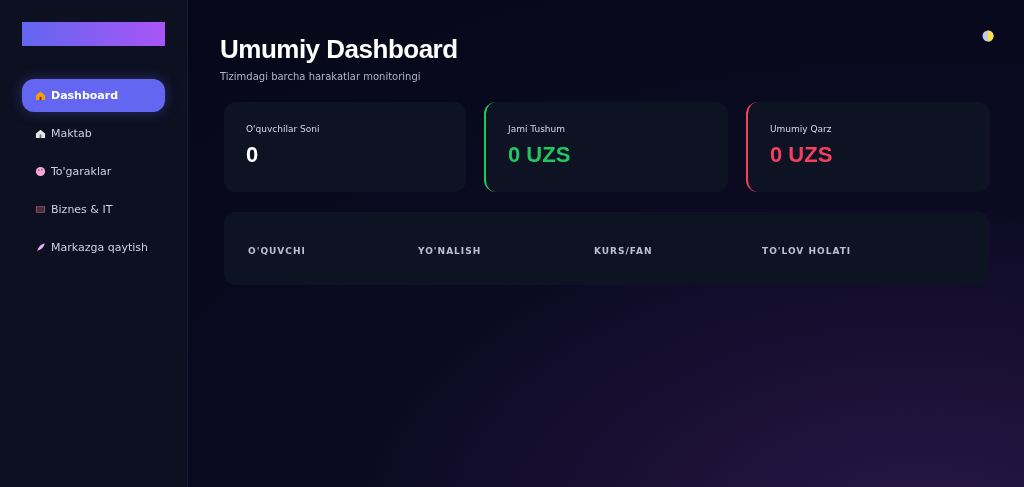  Describe the element at coordinates (321, 76) in the screenshot. I see `page-subtitle: Tizimdagi barcha harakatlar monitoringi` at that location.